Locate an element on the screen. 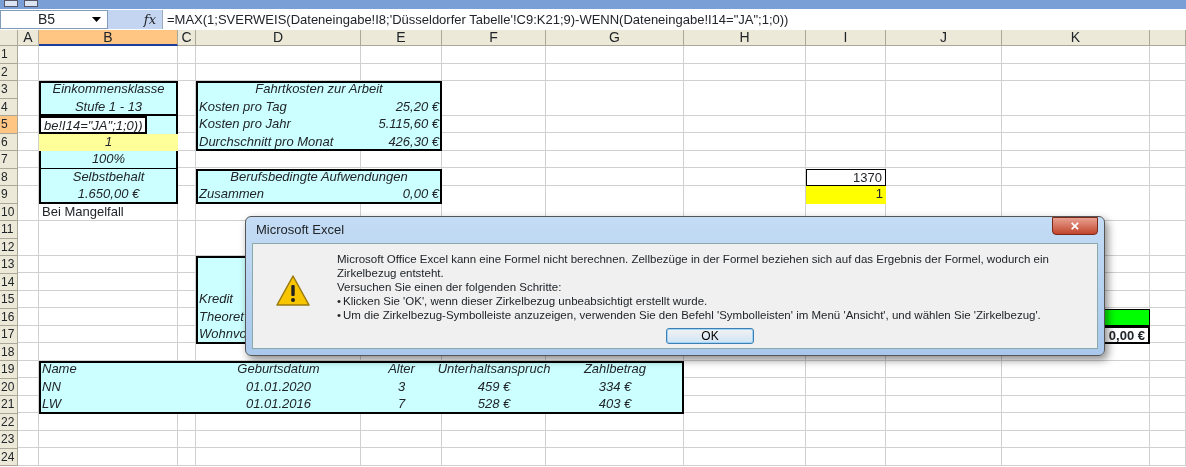 This screenshot has height=467, width=1186. row-header: 19 is located at coordinates (9, 370).